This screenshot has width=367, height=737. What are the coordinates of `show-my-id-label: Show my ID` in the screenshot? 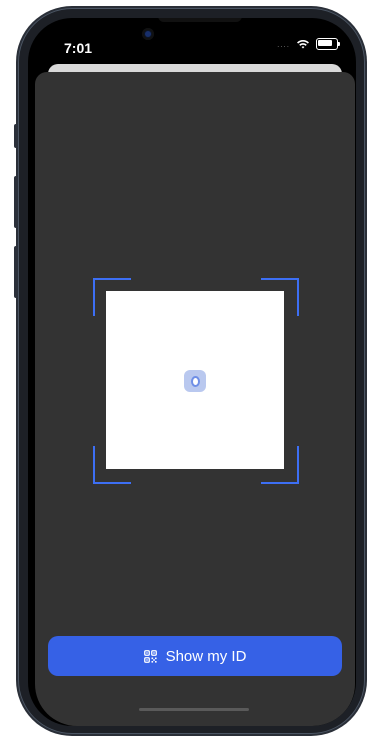 It's located at (206, 656).